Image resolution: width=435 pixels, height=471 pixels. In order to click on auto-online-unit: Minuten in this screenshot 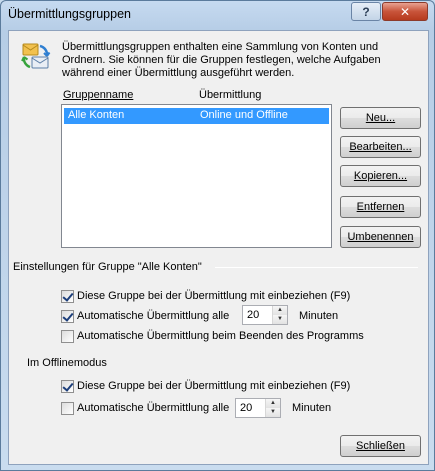, I will do `click(319, 316)`.